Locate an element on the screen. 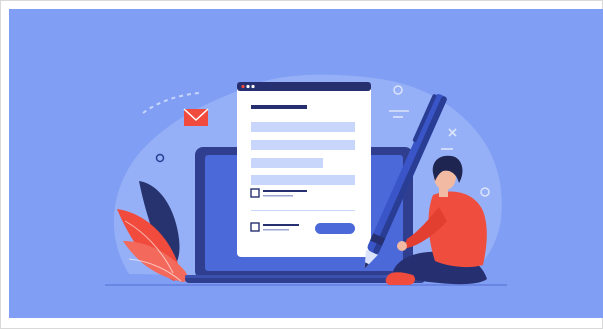 The image size is (603, 329). form-window-titlebar is located at coordinates (304, 86).